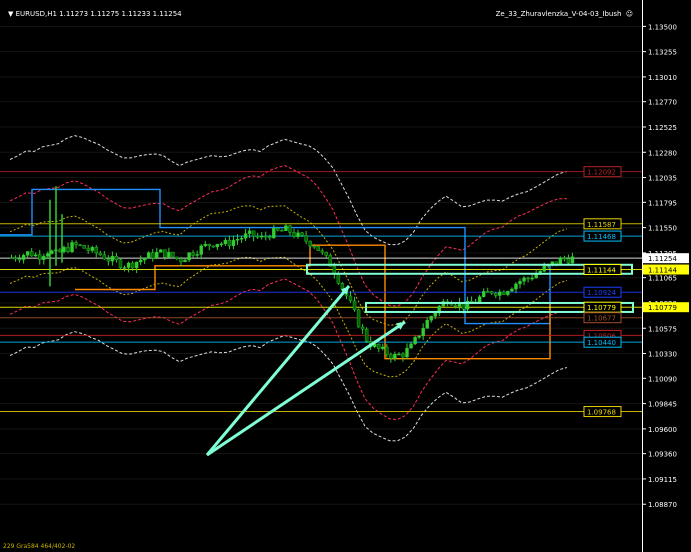 The image size is (691, 552). What do you see at coordinates (662, 405) in the screenshot?
I see `price-tick-label: 1.09845` at bounding box center [662, 405].